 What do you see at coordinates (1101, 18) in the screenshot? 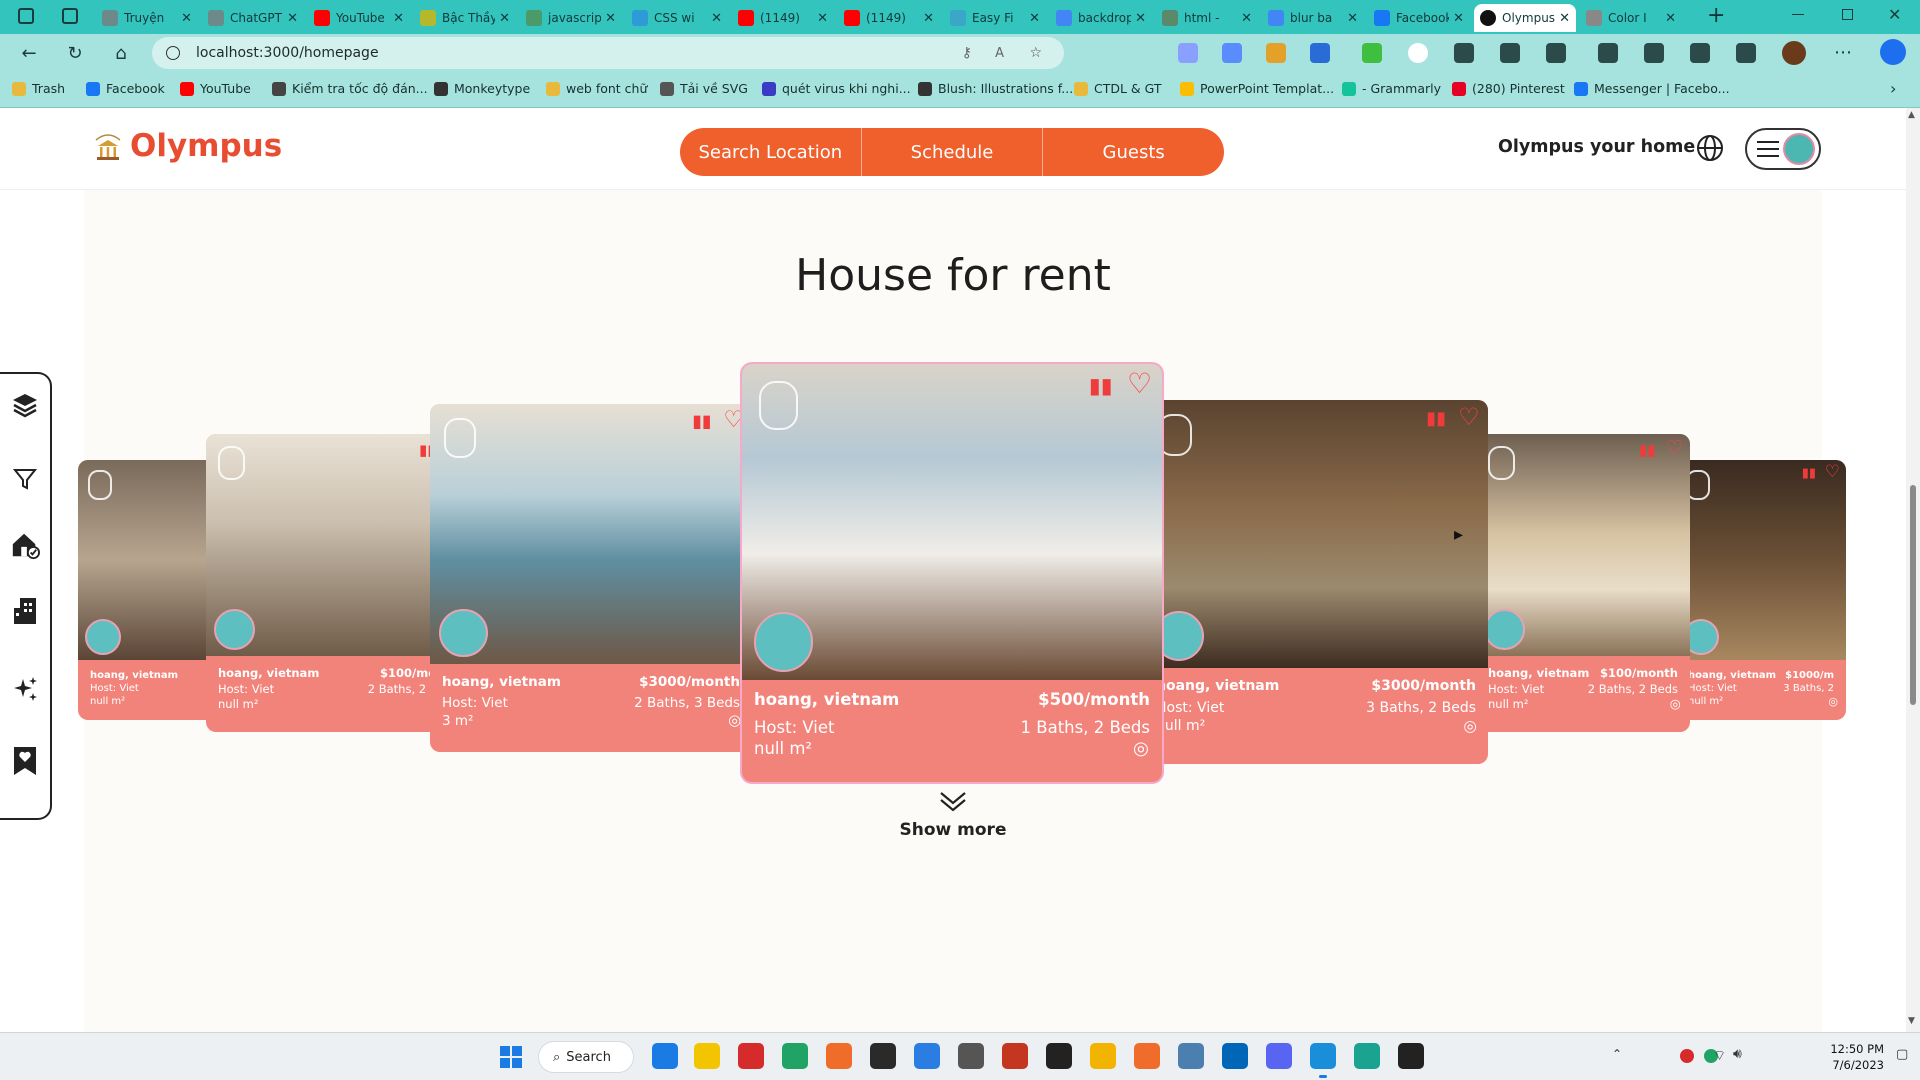
I see `browser-tab: backdrop ✕` at bounding box center [1101, 18].